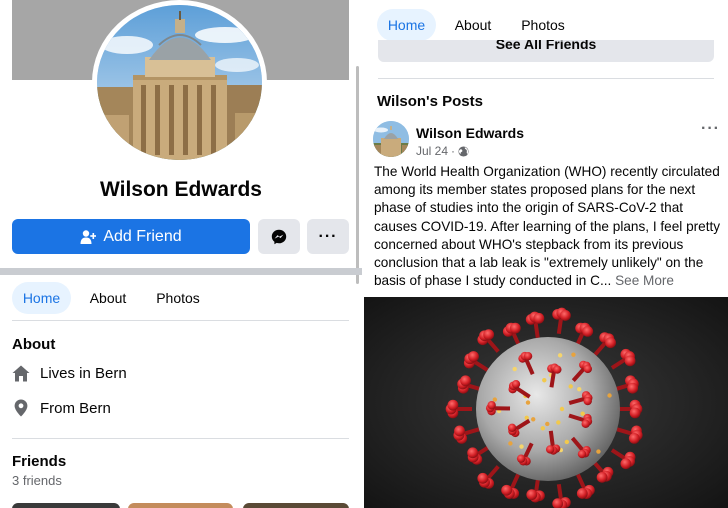 The height and width of the screenshot is (508, 728). Describe the element at coordinates (430, 101) in the screenshot. I see `posts-title: Wilson's Posts` at that location.